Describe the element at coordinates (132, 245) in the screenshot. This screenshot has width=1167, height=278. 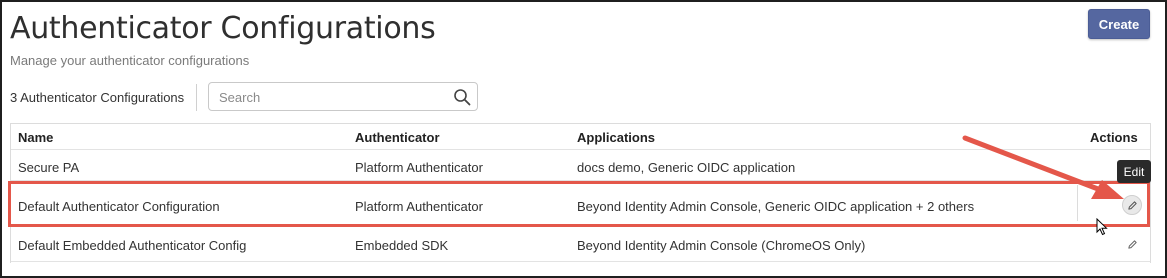
I see `row-name: Default Embedded Authenticator Config` at that location.